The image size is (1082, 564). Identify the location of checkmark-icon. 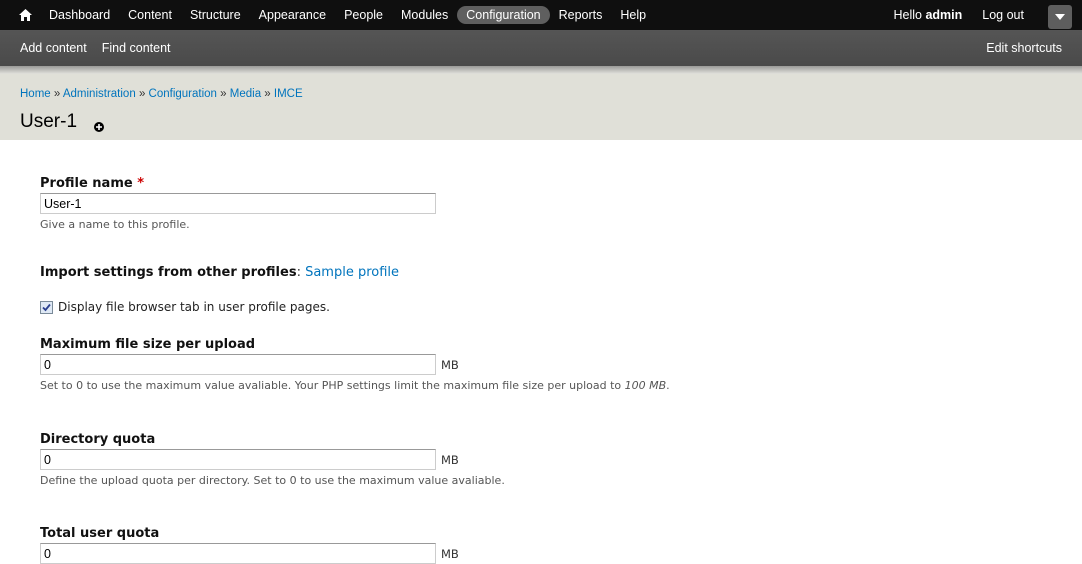
(46, 307).